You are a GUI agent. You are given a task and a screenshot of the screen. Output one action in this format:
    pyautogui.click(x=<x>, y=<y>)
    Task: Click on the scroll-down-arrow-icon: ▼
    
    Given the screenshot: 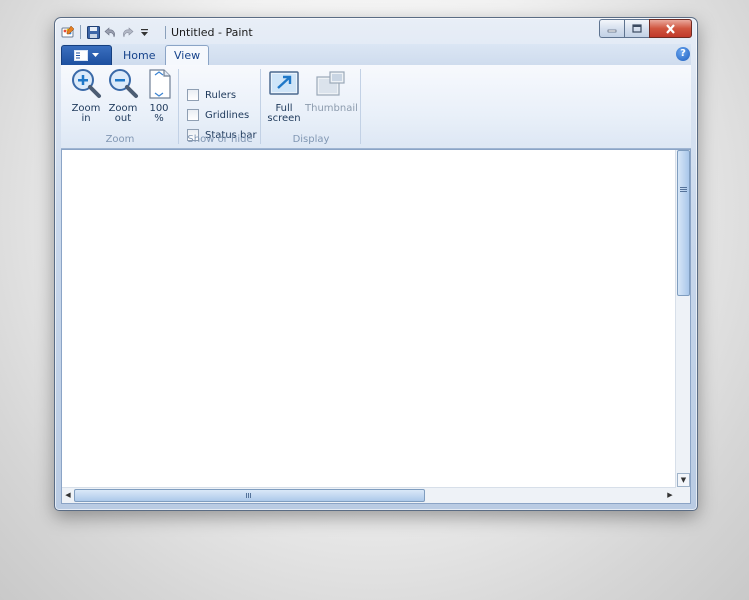 What is the action you would take?
    pyautogui.click(x=683, y=480)
    